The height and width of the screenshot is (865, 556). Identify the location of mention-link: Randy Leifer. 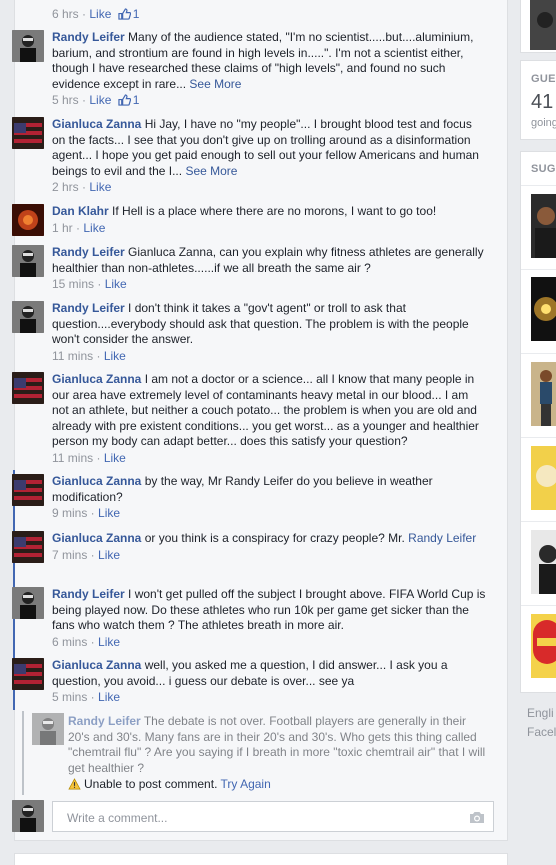
(442, 538).